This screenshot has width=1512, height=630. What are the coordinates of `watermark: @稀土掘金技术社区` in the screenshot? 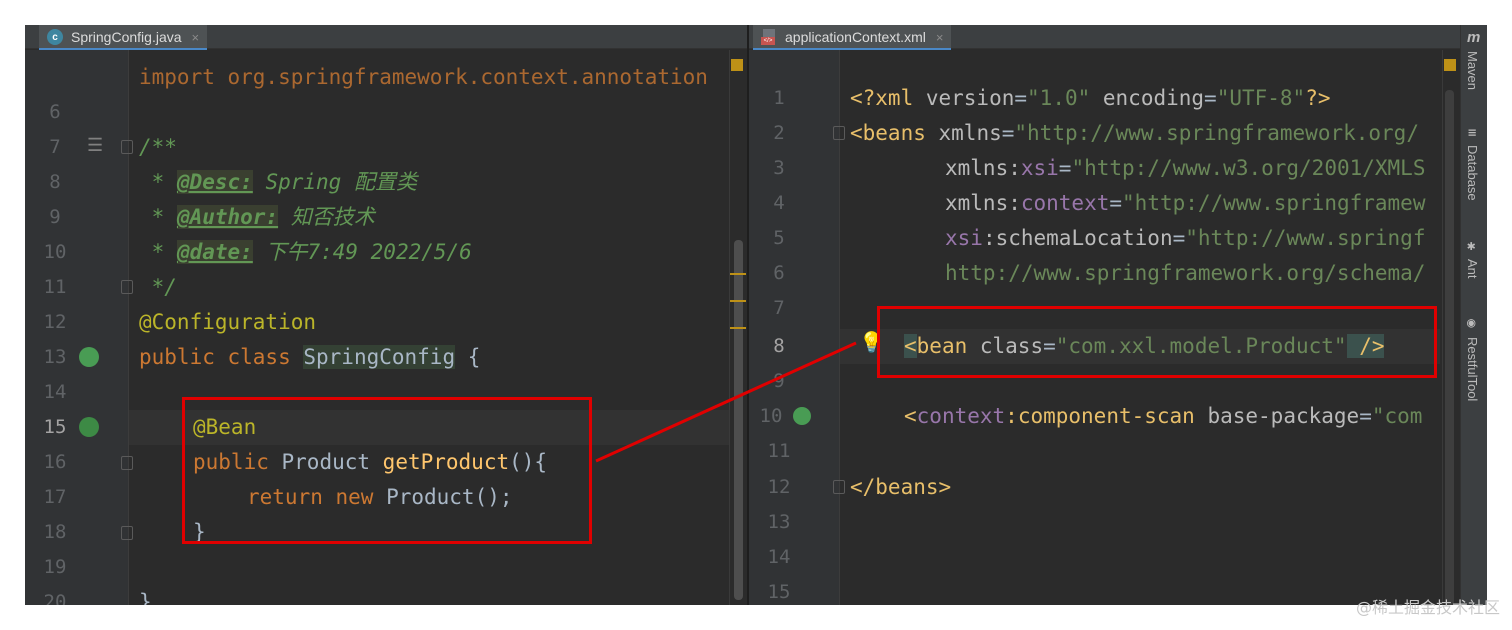 It's located at (1427, 607).